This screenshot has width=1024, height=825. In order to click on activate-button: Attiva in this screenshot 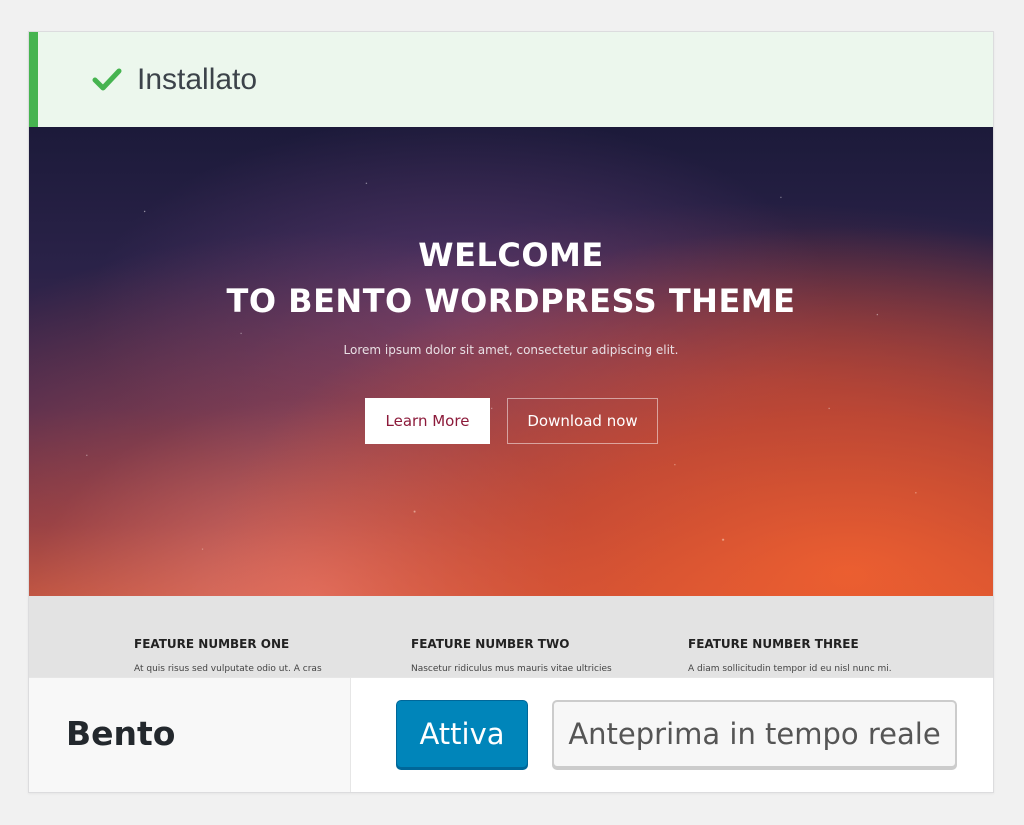, I will do `click(462, 734)`.